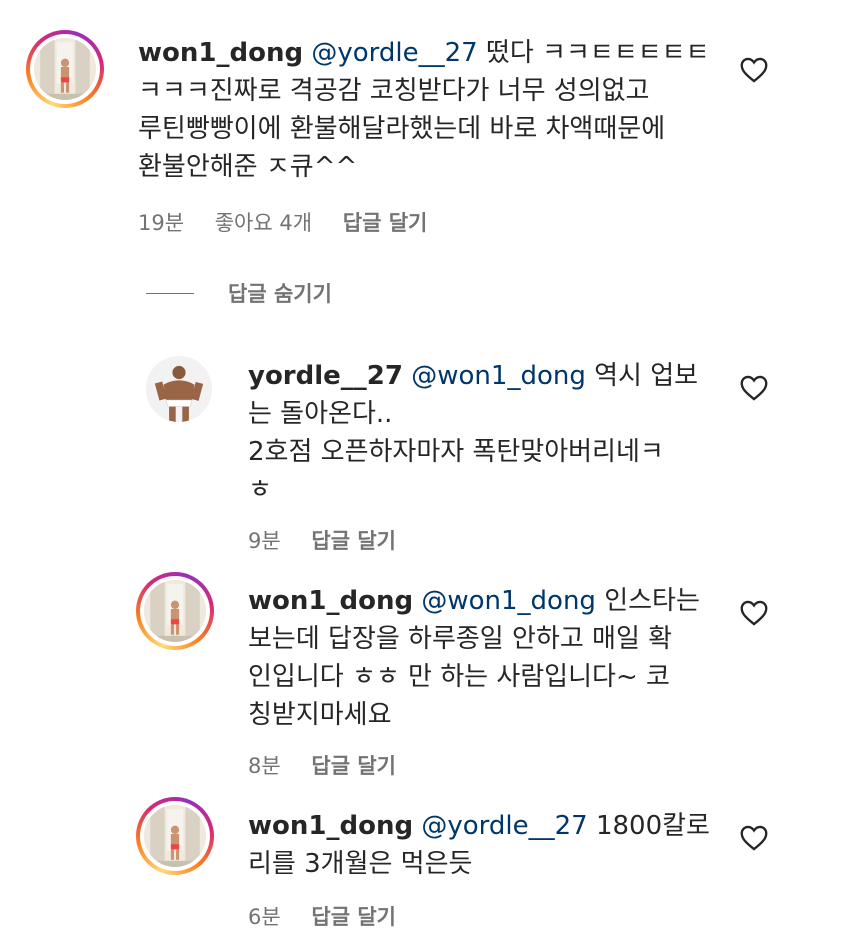 This screenshot has height=941, width=850. Describe the element at coordinates (161, 223) in the screenshot. I see `comment-time: 19분` at that location.